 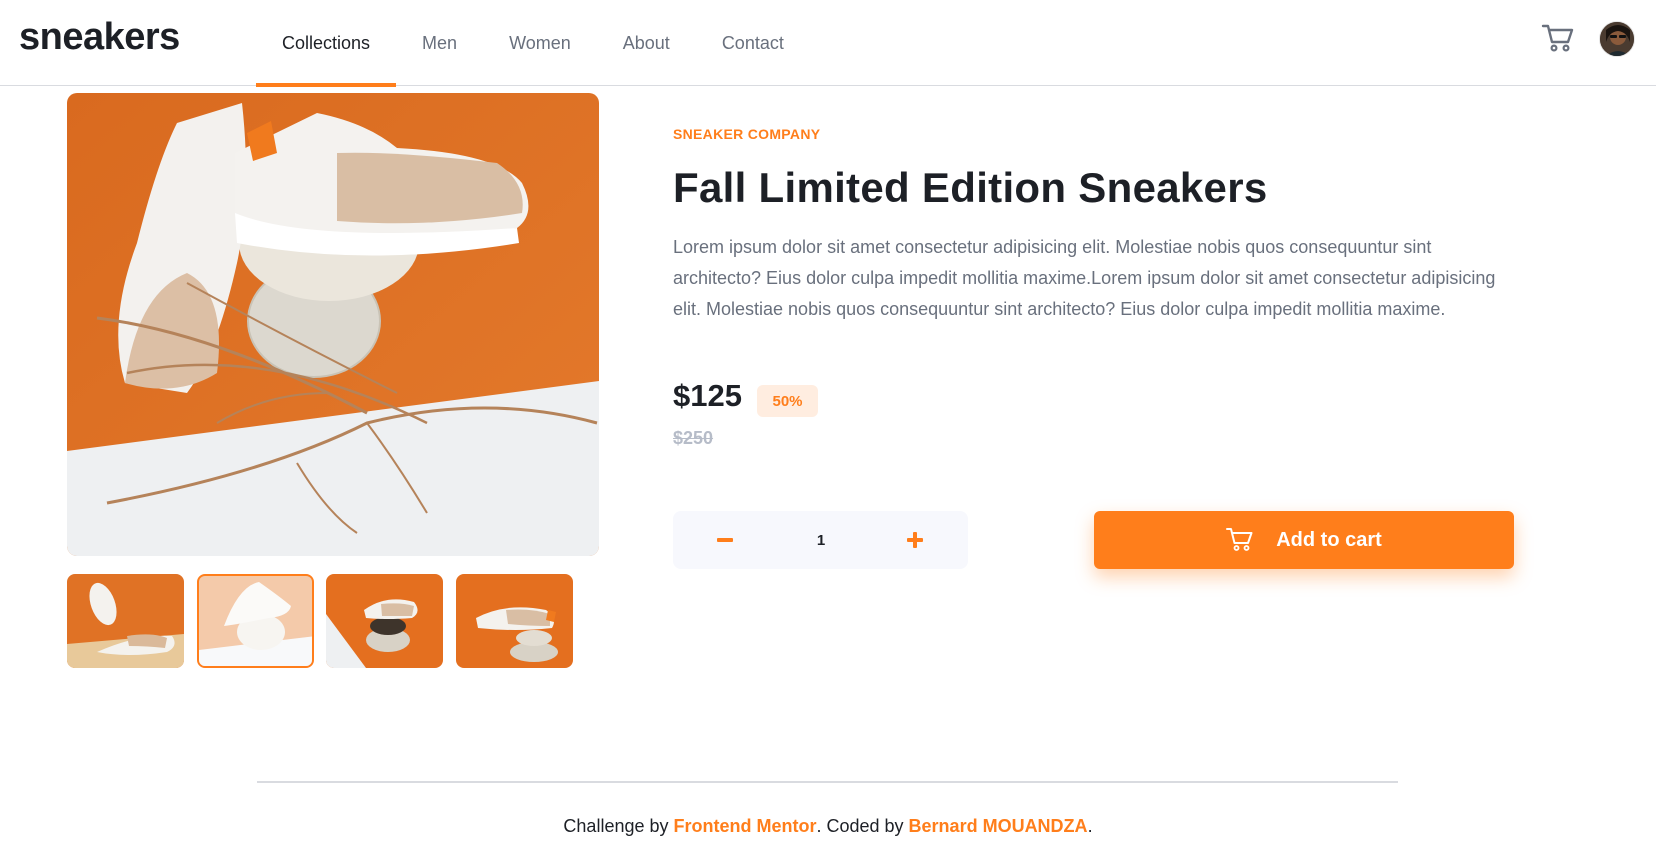 I want to click on thumbnail-active-overlay, so click(x=255, y=621).